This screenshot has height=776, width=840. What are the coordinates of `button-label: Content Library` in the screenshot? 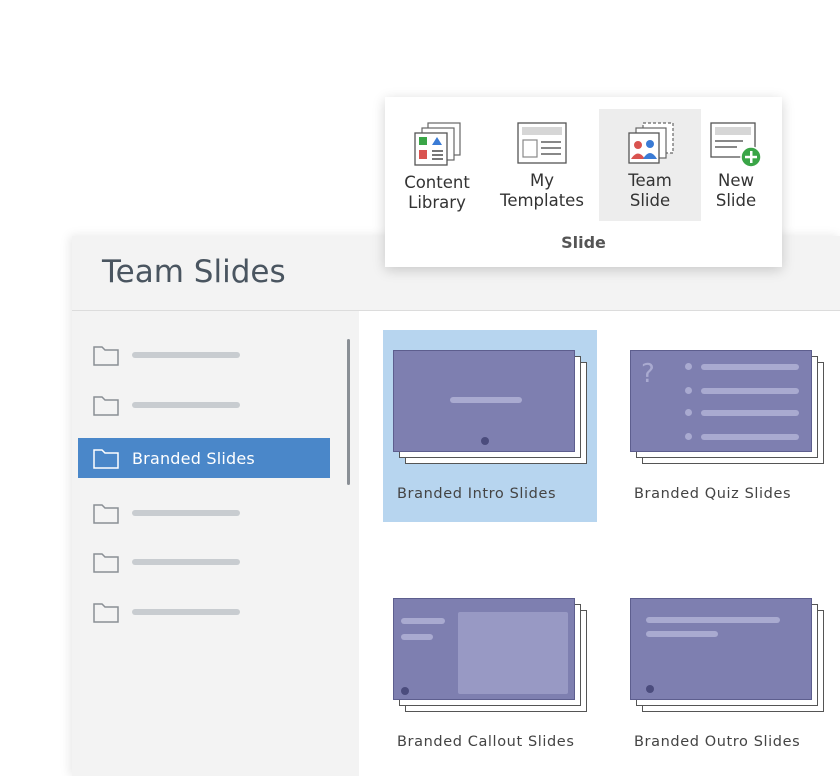 It's located at (437, 192).